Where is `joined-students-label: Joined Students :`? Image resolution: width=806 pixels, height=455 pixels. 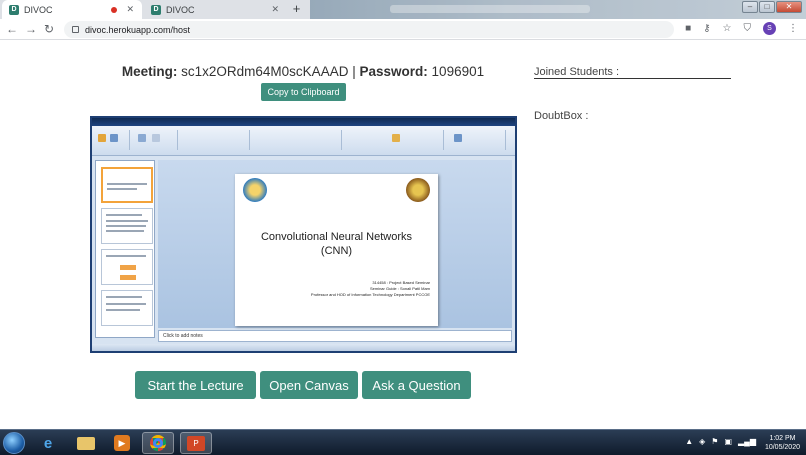 joined-students-label: Joined Students : is located at coordinates (577, 72).